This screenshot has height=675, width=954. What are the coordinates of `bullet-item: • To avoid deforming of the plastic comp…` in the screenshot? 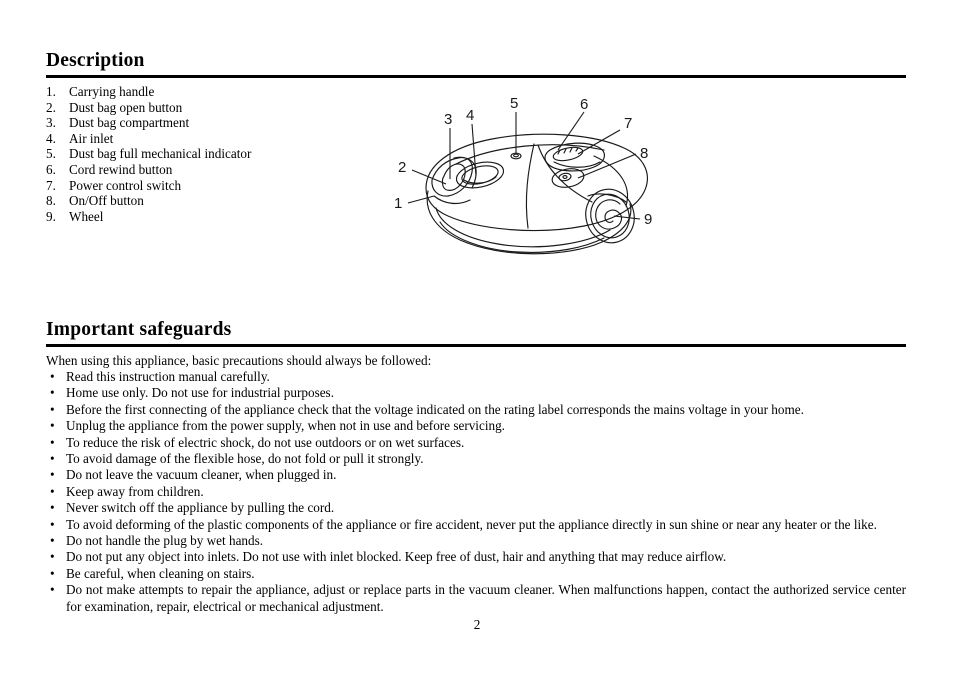 It's located at (476, 525).